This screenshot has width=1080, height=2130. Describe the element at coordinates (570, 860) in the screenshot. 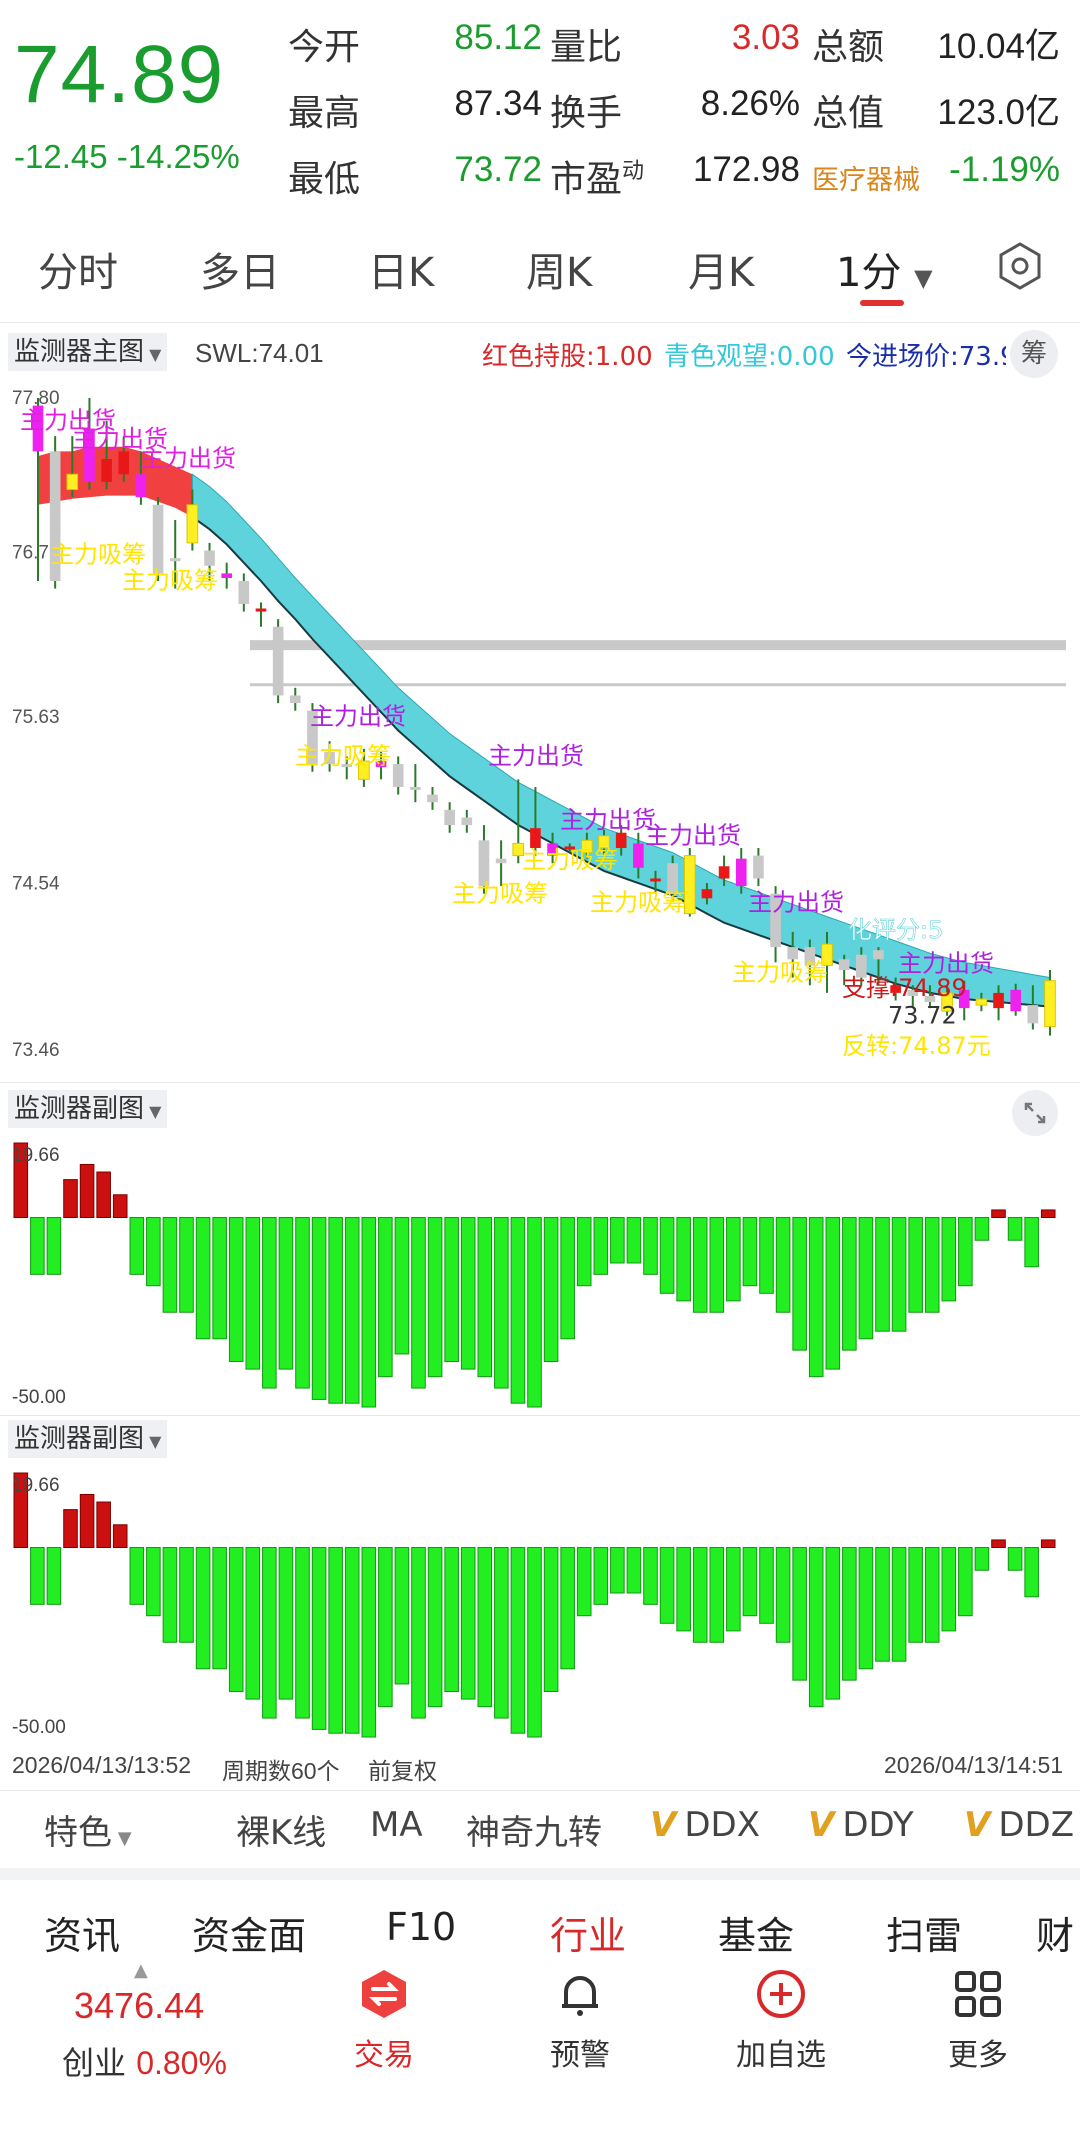

I see `signal-annotation: 主力吸筹` at that location.